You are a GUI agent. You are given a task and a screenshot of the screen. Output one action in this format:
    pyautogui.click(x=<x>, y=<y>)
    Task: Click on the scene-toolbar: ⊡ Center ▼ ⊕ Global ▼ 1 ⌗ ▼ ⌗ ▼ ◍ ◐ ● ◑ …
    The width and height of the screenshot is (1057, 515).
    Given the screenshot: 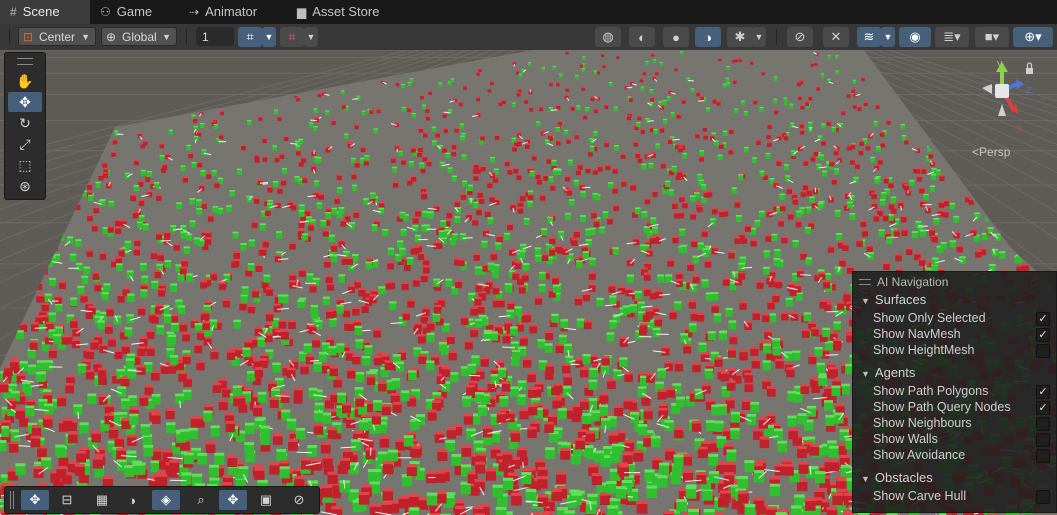 What is the action you would take?
    pyautogui.click(x=528, y=37)
    